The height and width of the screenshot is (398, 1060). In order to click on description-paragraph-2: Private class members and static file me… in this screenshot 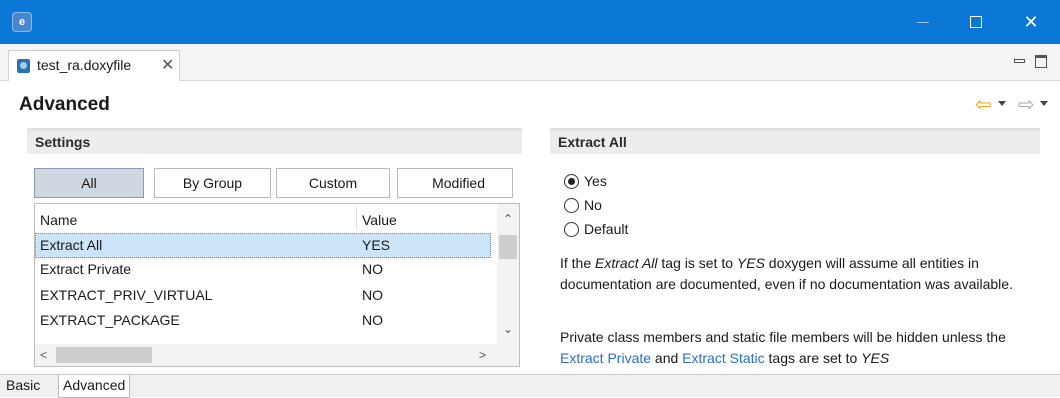, I will do `click(797, 348)`.